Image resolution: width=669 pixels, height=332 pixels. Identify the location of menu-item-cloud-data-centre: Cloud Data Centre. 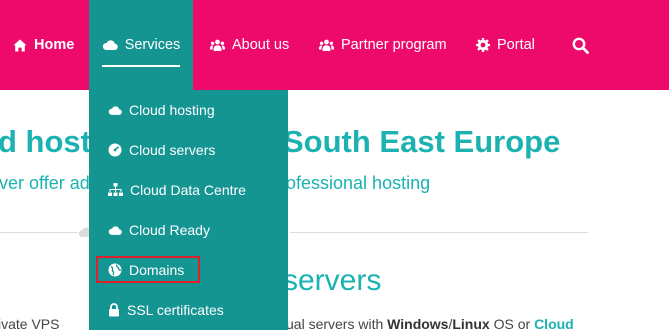
(177, 190).